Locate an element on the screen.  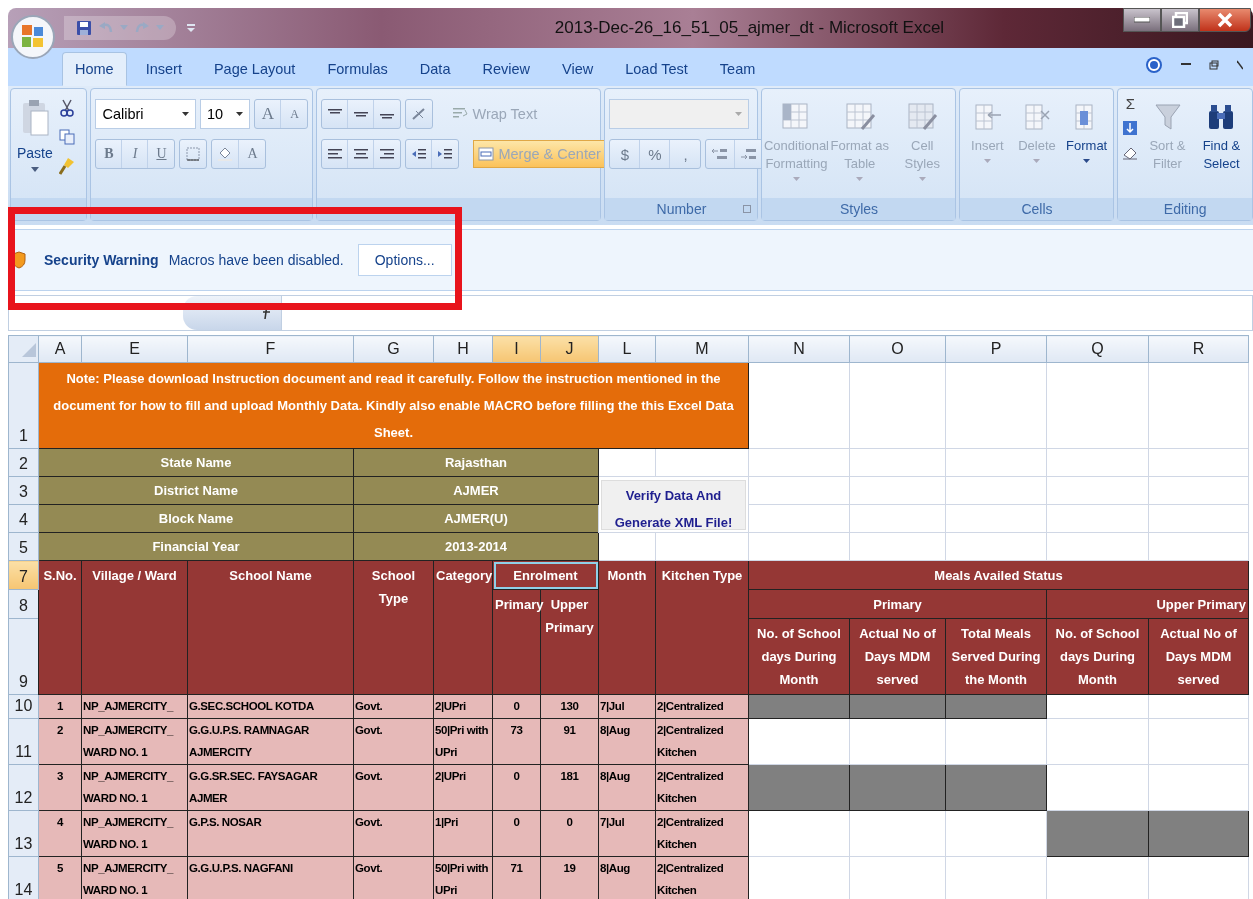
grow-font-button: A is located at coordinates (268, 114).